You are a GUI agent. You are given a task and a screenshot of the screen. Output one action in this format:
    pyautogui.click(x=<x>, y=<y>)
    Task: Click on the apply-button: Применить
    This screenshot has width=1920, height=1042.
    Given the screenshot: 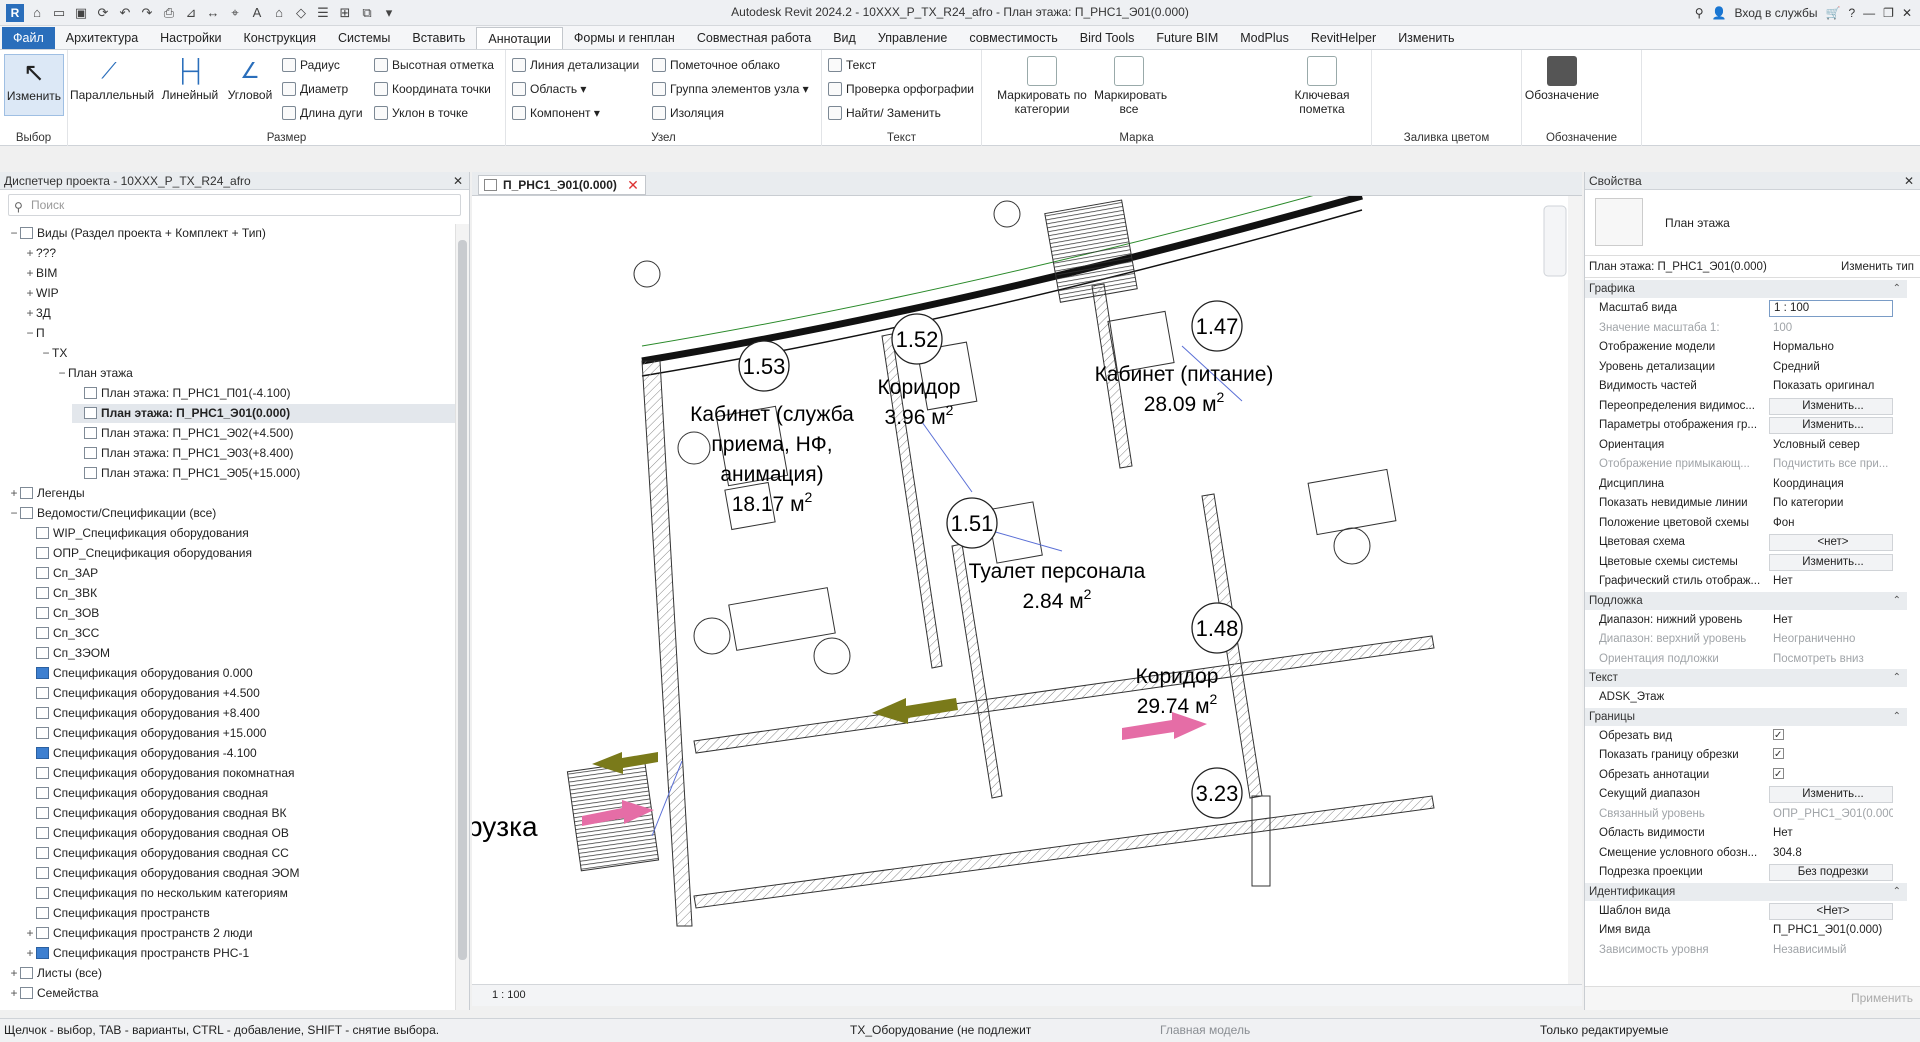 What is the action you would take?
    pyautogui.click(x=1882, y=998)
    